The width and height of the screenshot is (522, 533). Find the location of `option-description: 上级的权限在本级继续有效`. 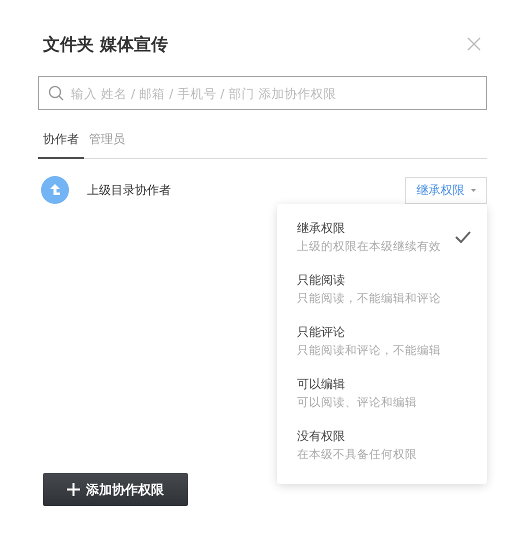

option-description: 上级的权限在本级继续有效 is located at coordinates (369, 246).